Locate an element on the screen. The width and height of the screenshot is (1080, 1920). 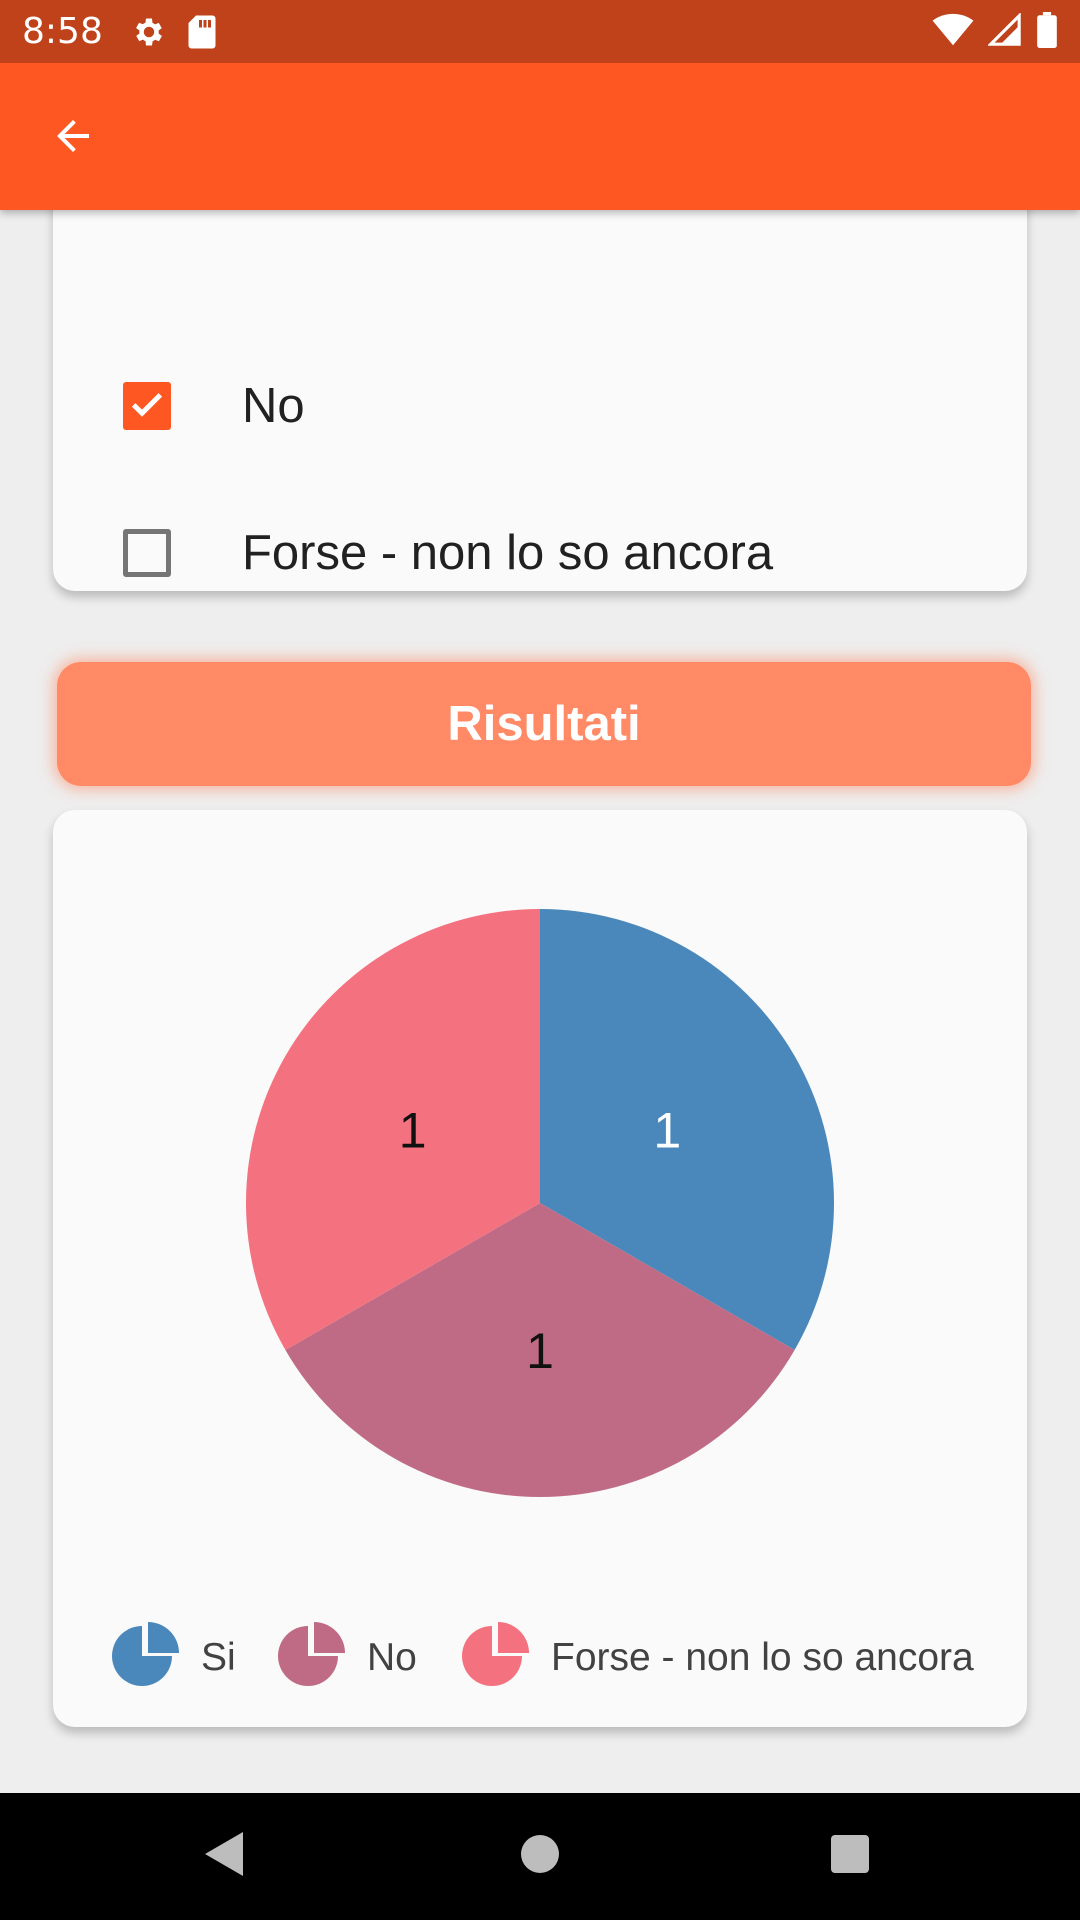
status-right-icons is located at coordinates (995, 31).